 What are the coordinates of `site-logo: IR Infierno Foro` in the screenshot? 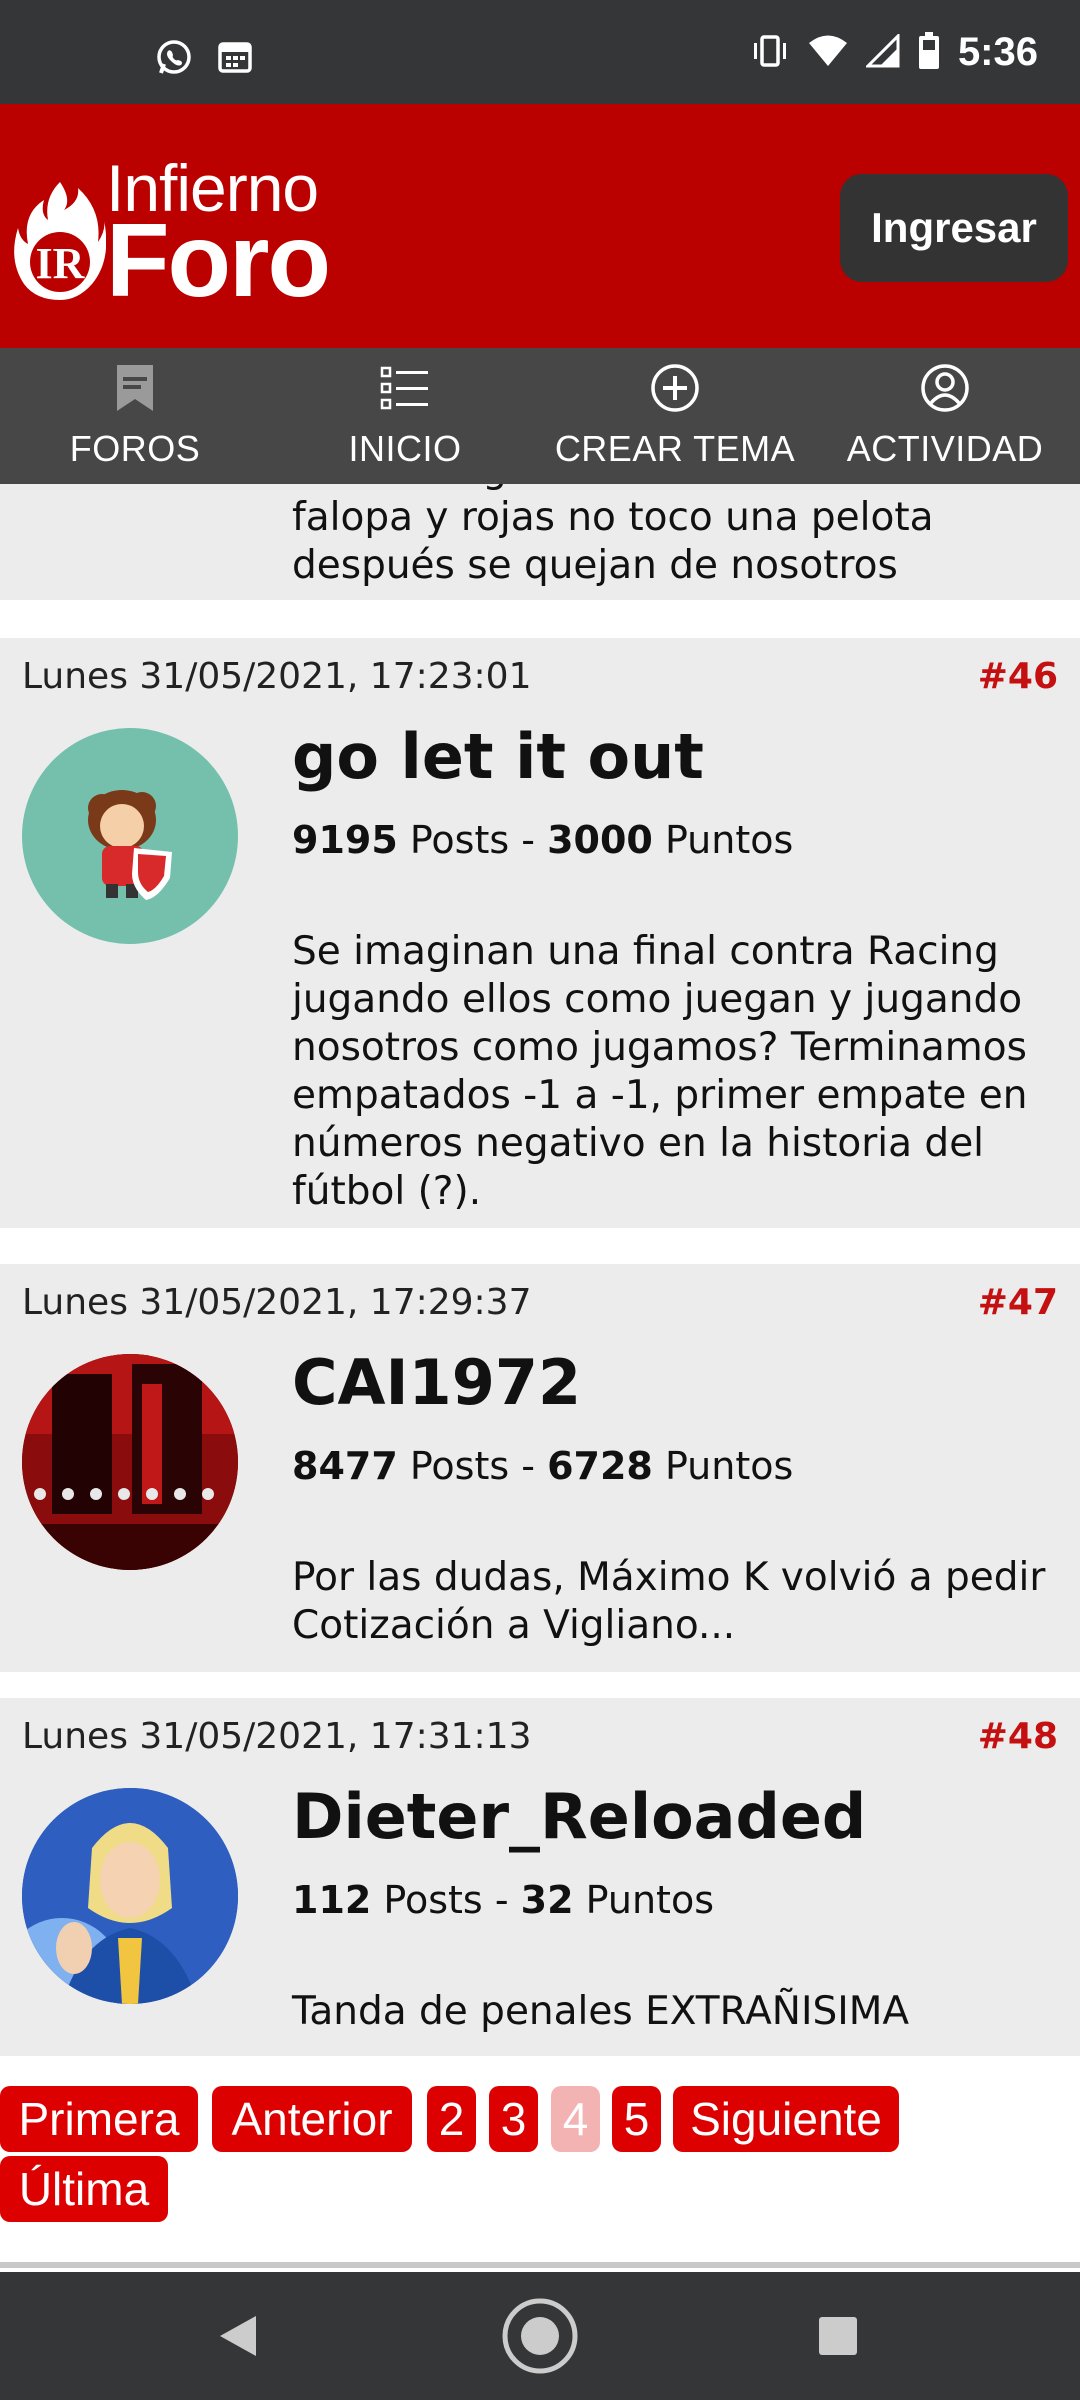 It's located at (194, 230).